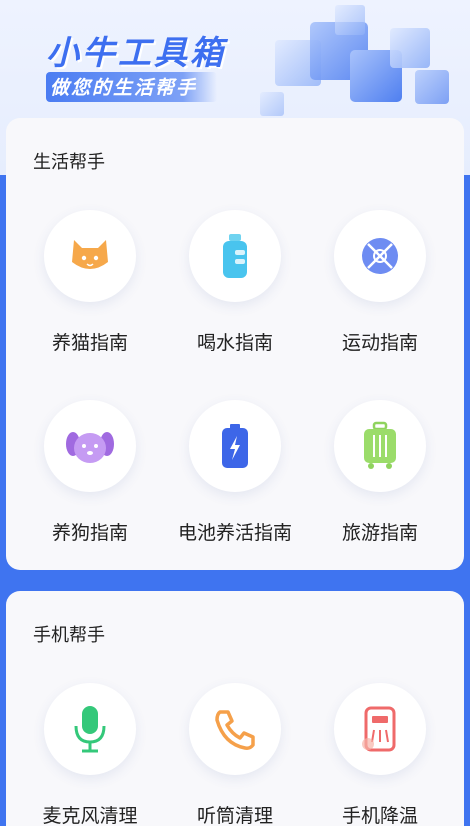 This screenshot has height=826, width=470. I want to click on header-banner: 小牛工具箱 做您的生活帮手, so click(235, 60).